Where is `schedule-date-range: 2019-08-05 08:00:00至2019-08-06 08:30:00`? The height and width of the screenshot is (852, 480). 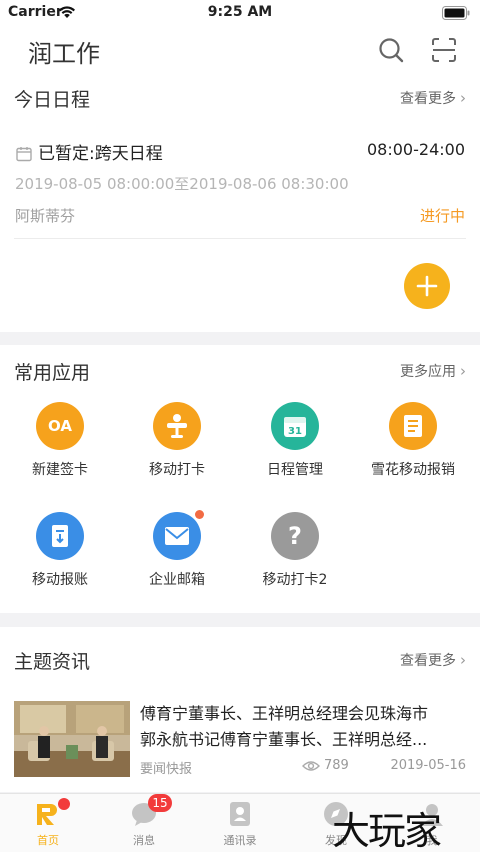
schedule-date-range: 2019-08-05 08:00:00至2019-08-06 08:30:00 is located at coordinates (182, 184).